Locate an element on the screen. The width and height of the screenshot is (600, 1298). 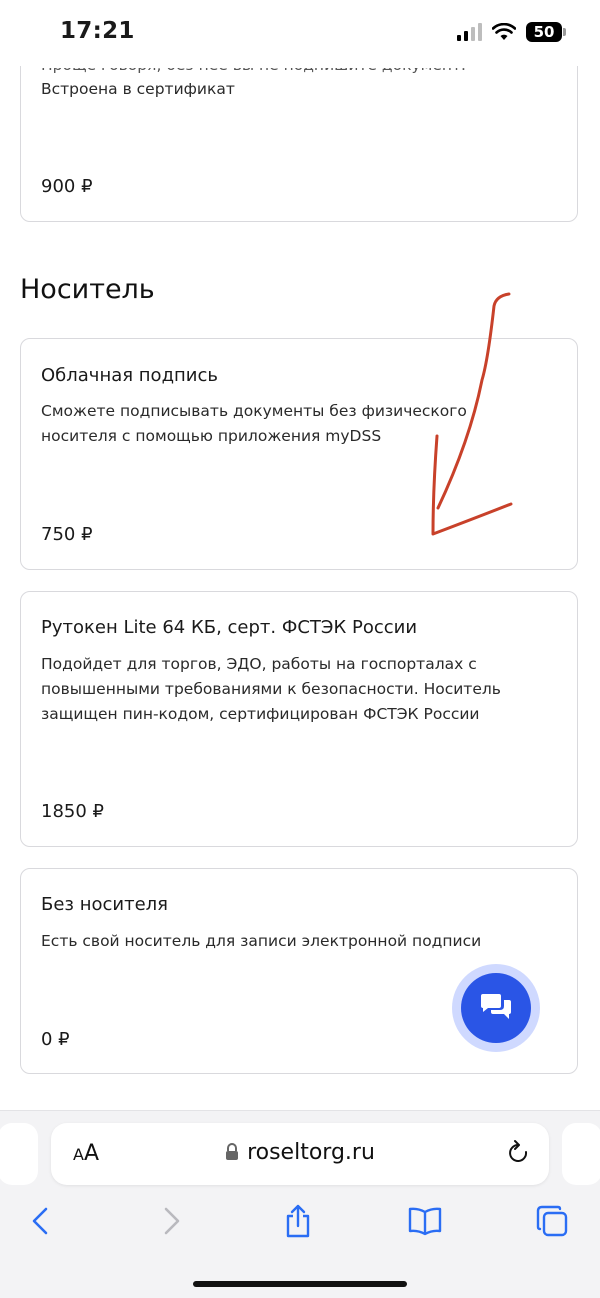
back-button is located at coordinates (40, 1221).